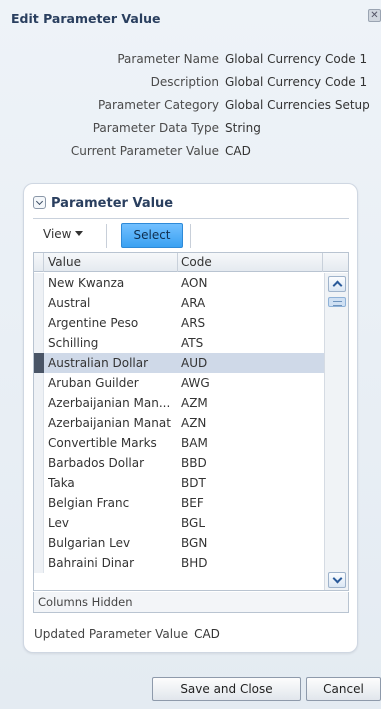 The width and height of the screenshot is (381, 709). I want to click on table-header: Value Code, so click(191, 262).